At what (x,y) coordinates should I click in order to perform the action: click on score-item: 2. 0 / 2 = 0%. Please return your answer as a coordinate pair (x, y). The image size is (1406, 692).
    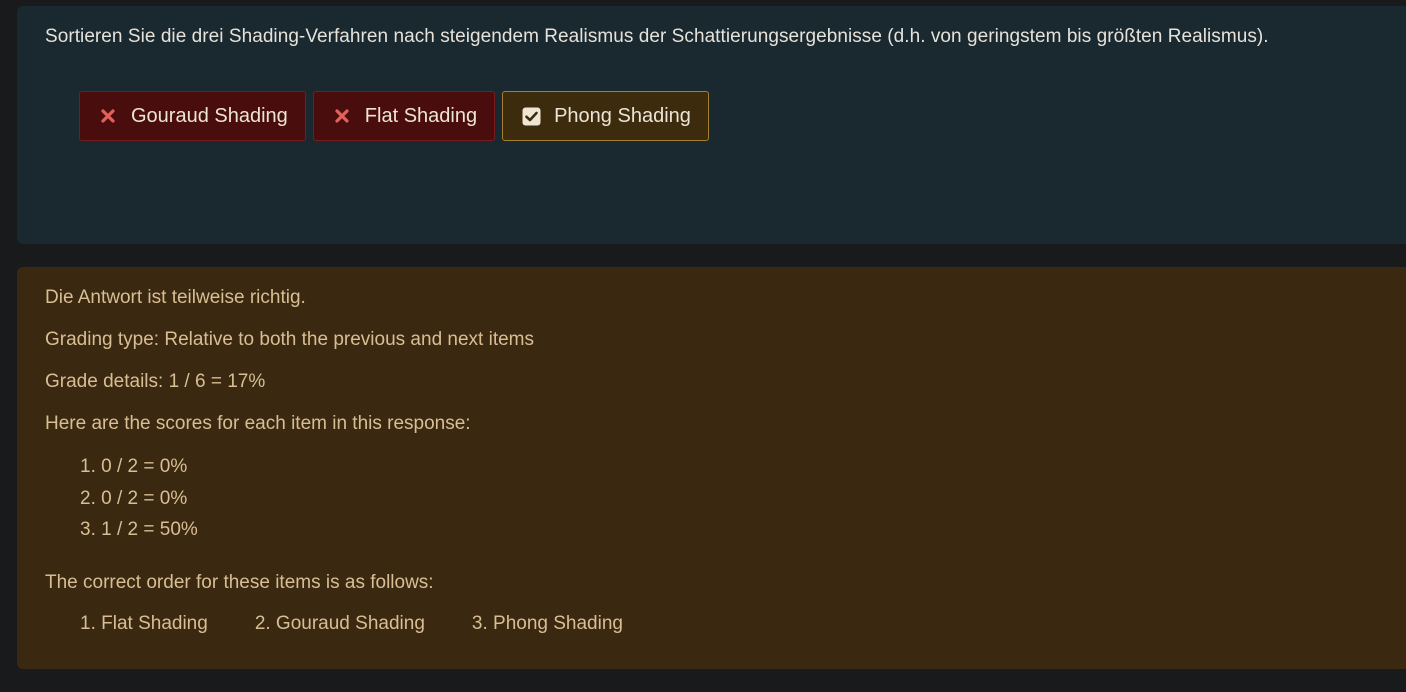
    Looking at the image, I should click on (134, 498).